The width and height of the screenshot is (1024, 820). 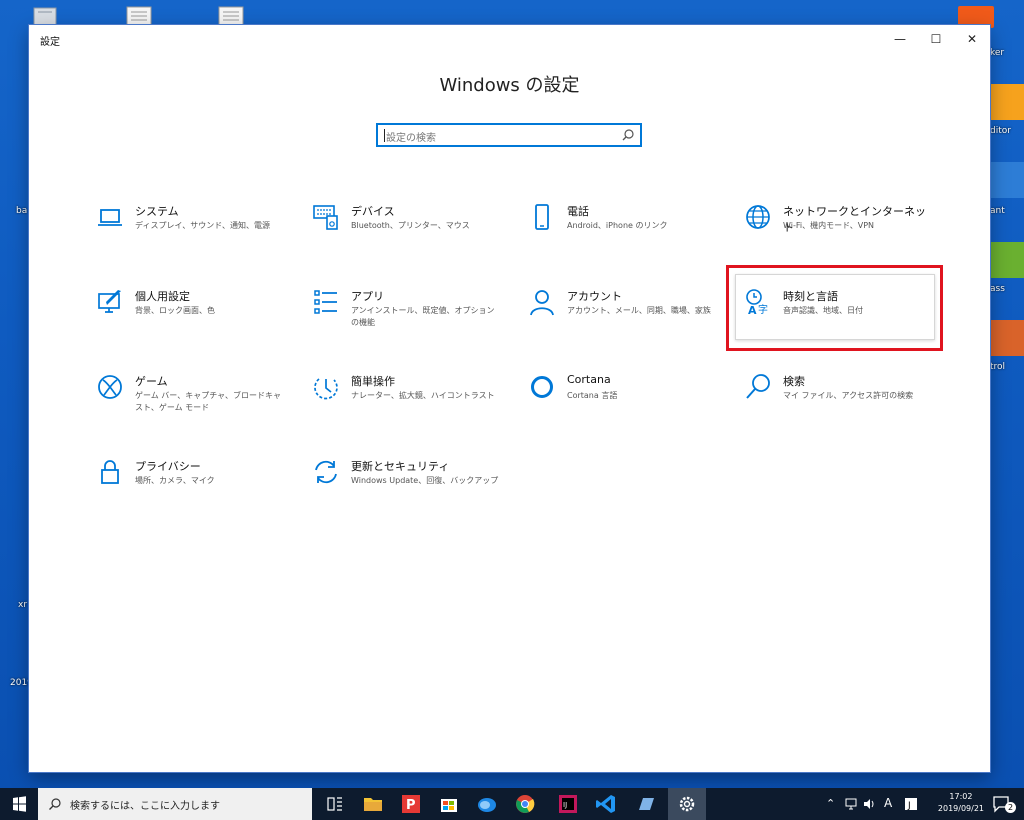 I want to click on title-bar: 設定 — ☐ ✕, so click(x=509, y=39).